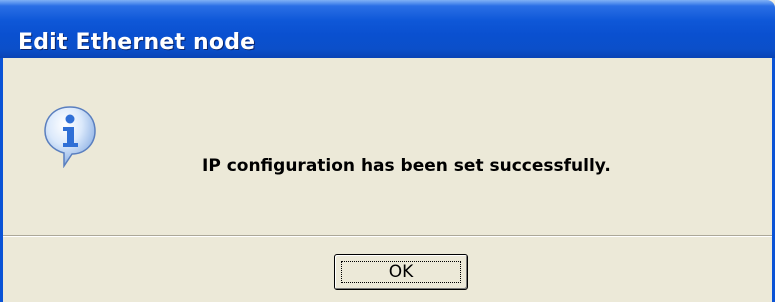 This screenshot has width=775, height=302. I want to click on info-icon, so click(70, 136).